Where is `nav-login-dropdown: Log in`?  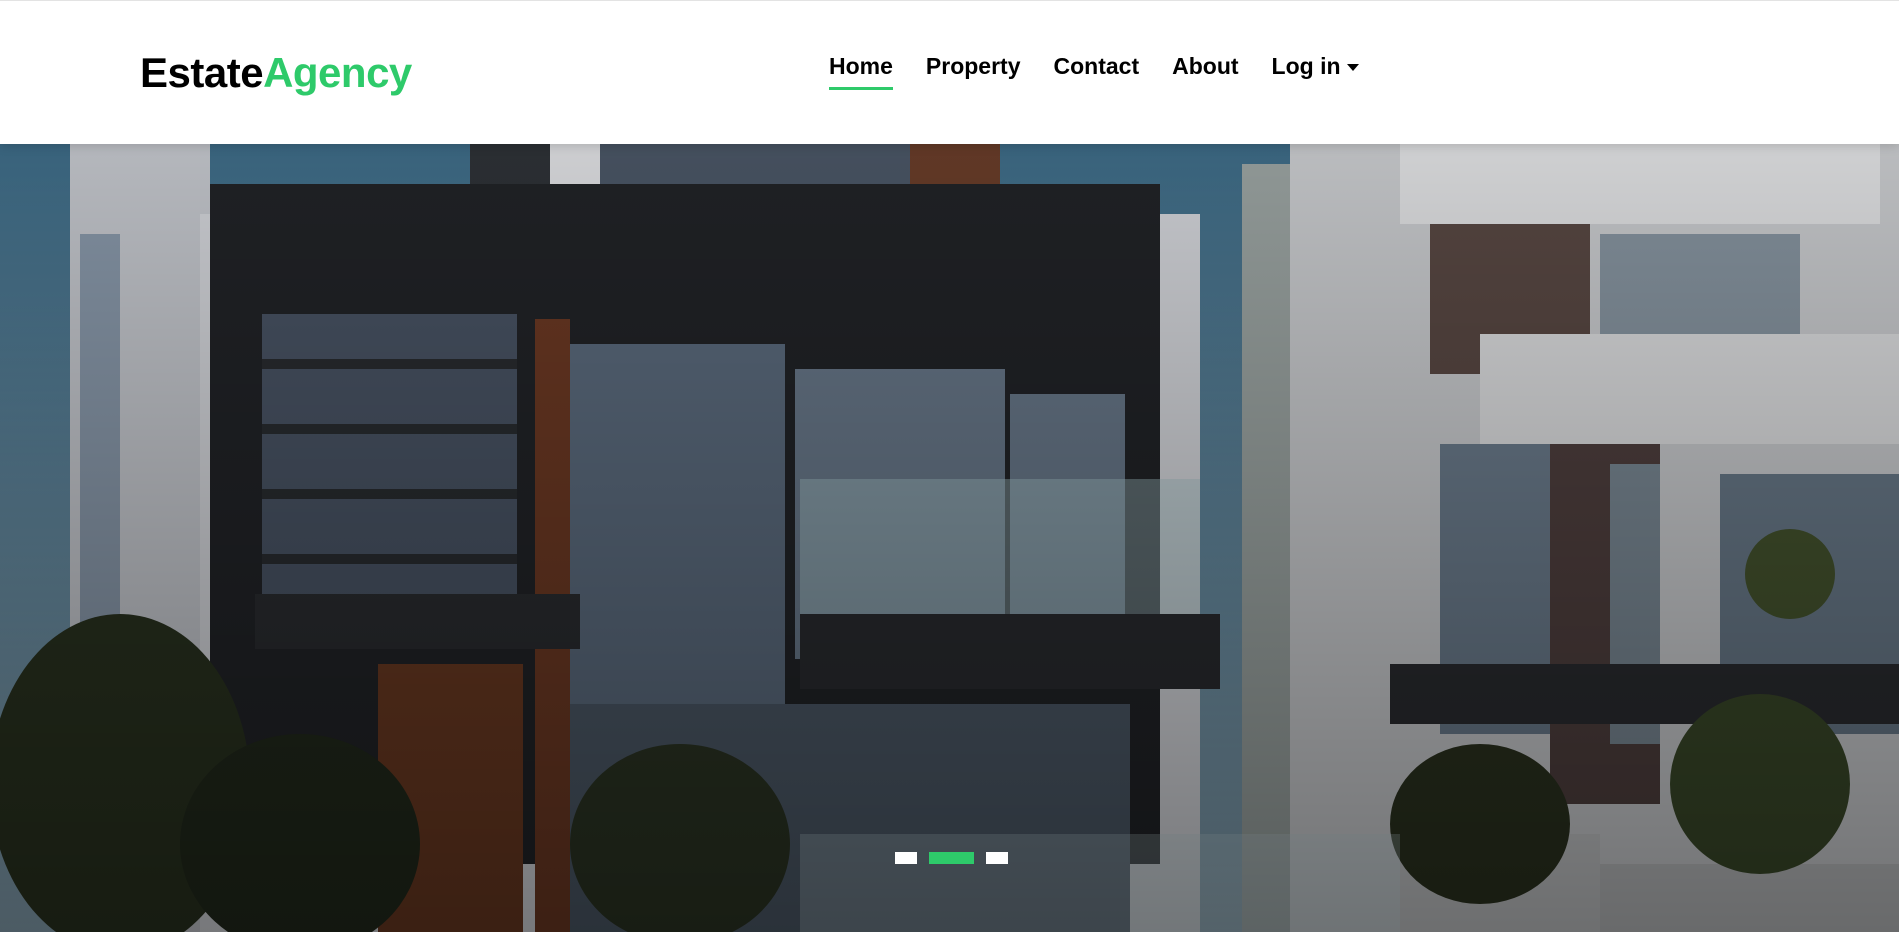 nav-login-dropdown: Log in is located at coordinates (1315, 69).